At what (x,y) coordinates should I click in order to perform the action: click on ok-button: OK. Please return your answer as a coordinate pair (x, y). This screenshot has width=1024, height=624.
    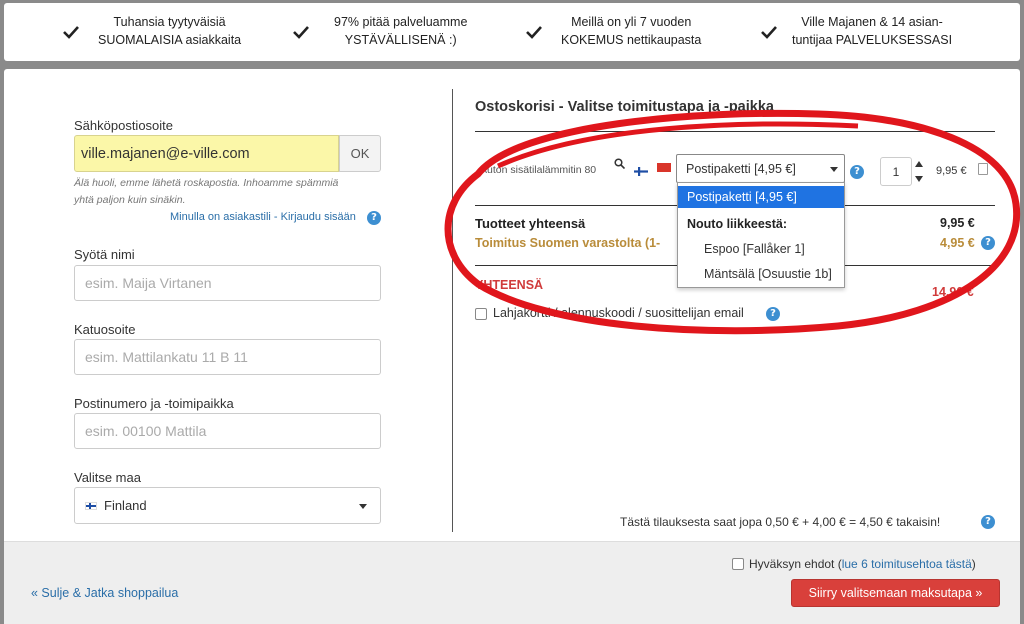
    Looking at the image, I should click on (360, 153).